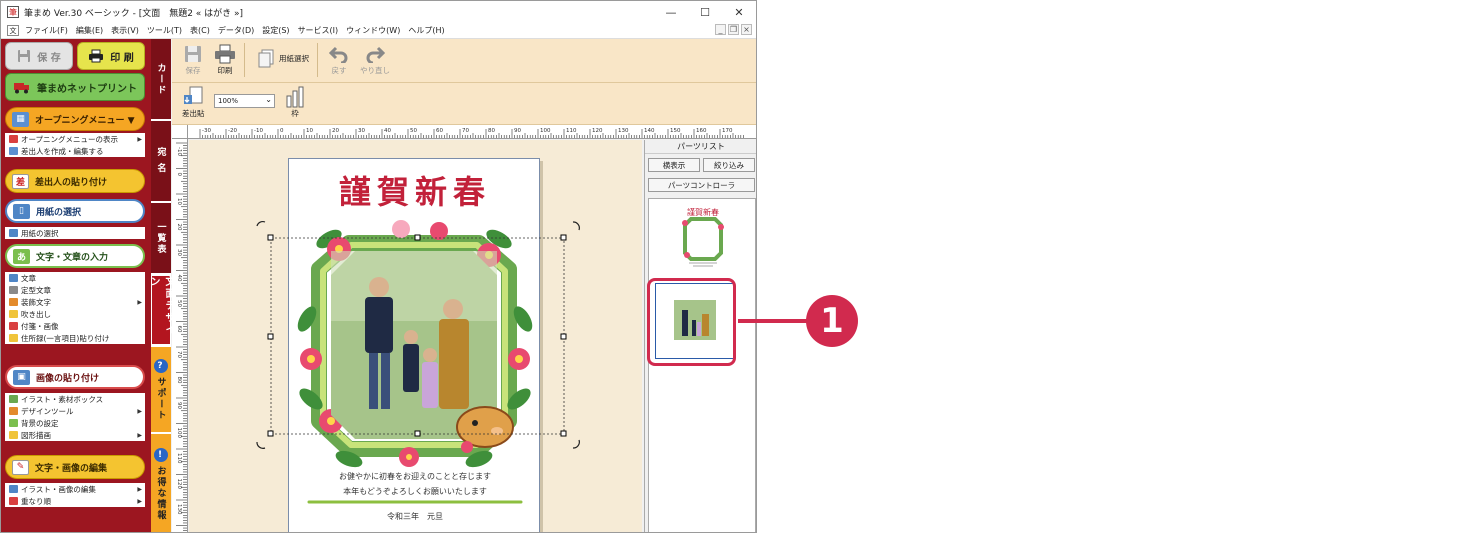  I want to click on undo-button: 戻す, so click(339, 59).